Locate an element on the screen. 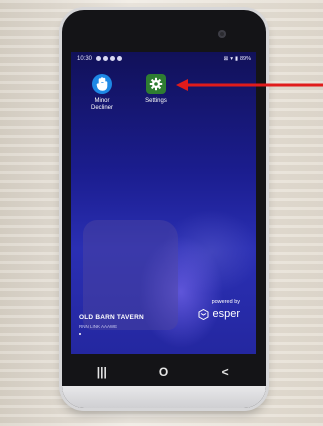  home-button: O is located at coordinates (163, 372).